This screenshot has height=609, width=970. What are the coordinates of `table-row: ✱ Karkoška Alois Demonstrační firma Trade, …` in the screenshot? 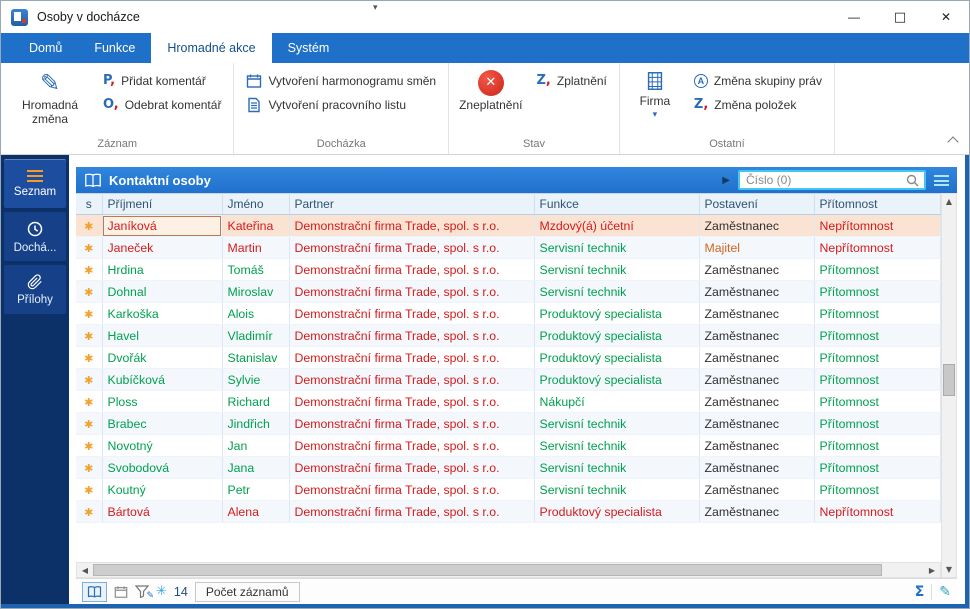 It's located at (508, 313).